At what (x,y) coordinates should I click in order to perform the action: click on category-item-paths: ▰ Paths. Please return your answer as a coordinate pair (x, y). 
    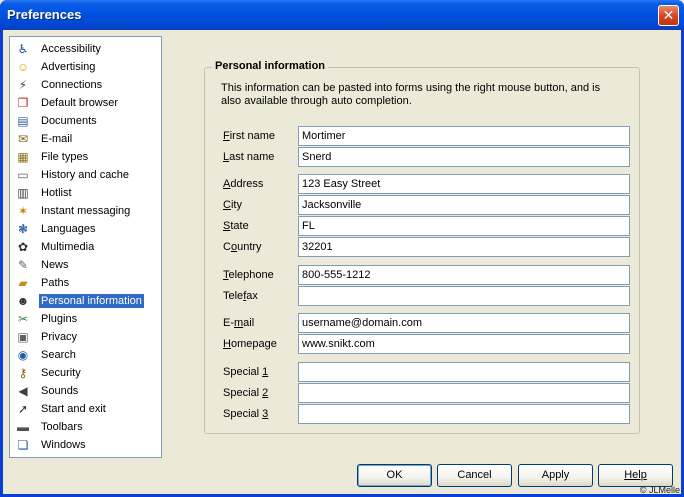
    Looking at the image, I should click on (85, 283).